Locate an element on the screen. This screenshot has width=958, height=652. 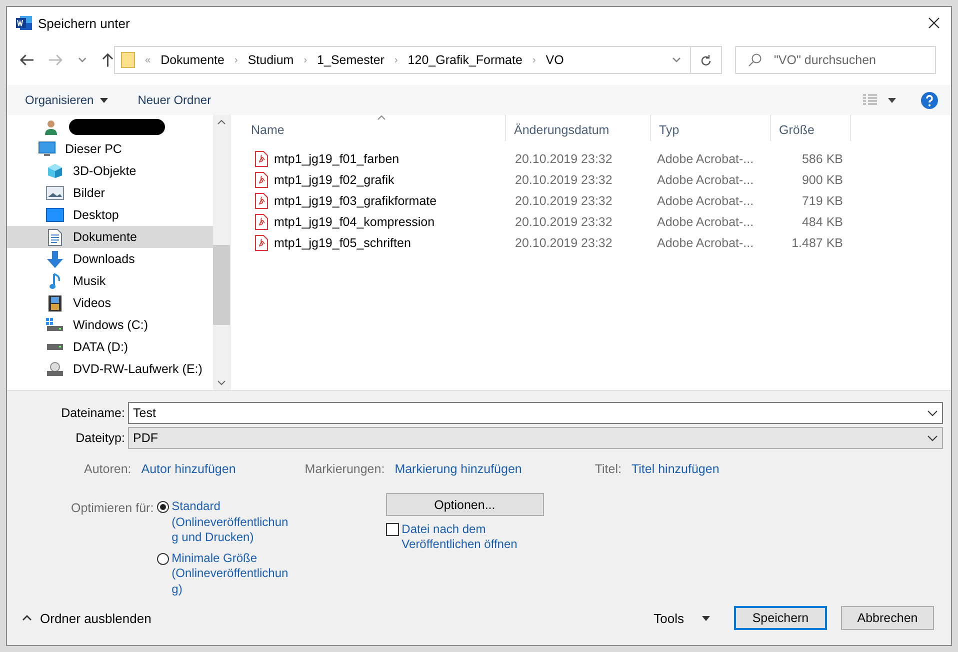
desktop-icon is located at coordinates (55, 215).